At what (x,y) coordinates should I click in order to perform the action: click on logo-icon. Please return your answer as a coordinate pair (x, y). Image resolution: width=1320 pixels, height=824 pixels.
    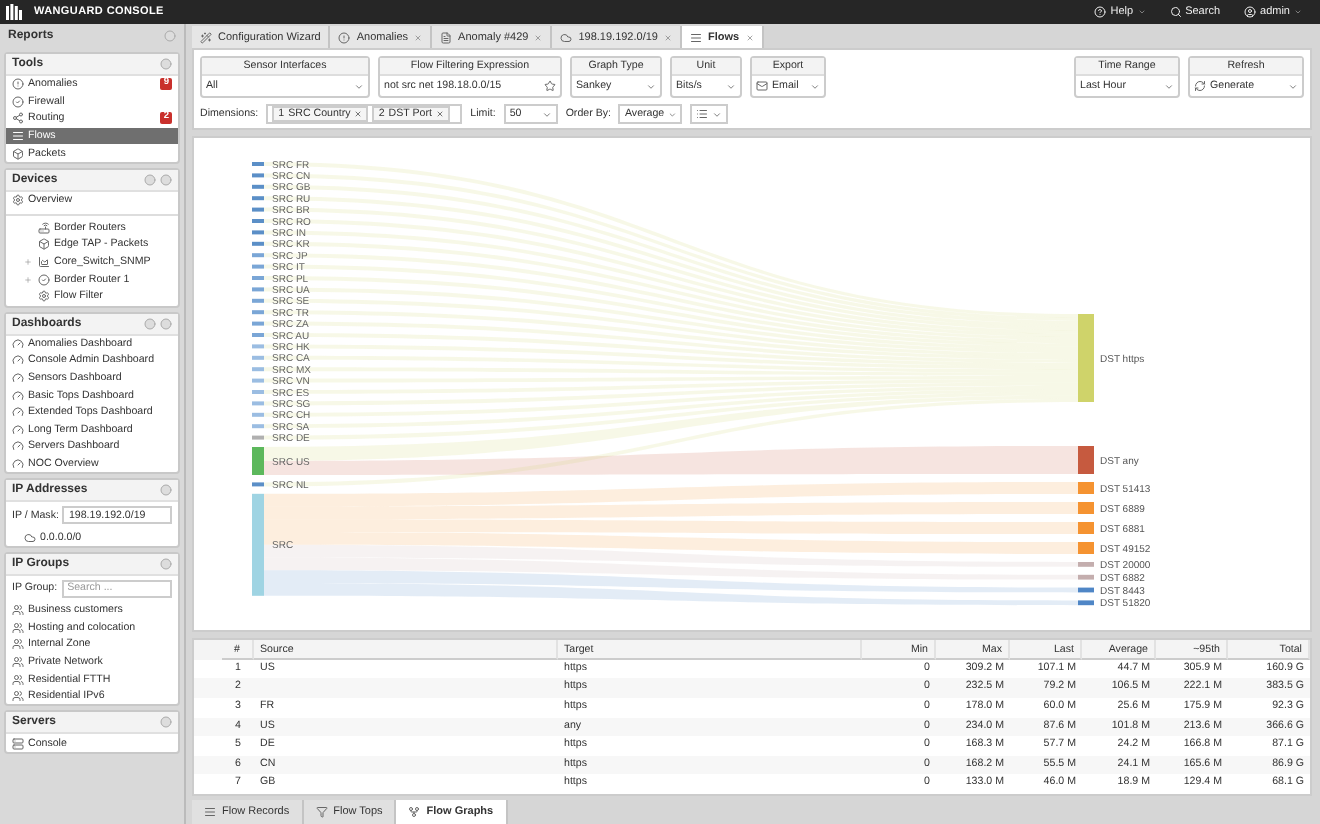
    Looking at the image, I should click on (14, 12).